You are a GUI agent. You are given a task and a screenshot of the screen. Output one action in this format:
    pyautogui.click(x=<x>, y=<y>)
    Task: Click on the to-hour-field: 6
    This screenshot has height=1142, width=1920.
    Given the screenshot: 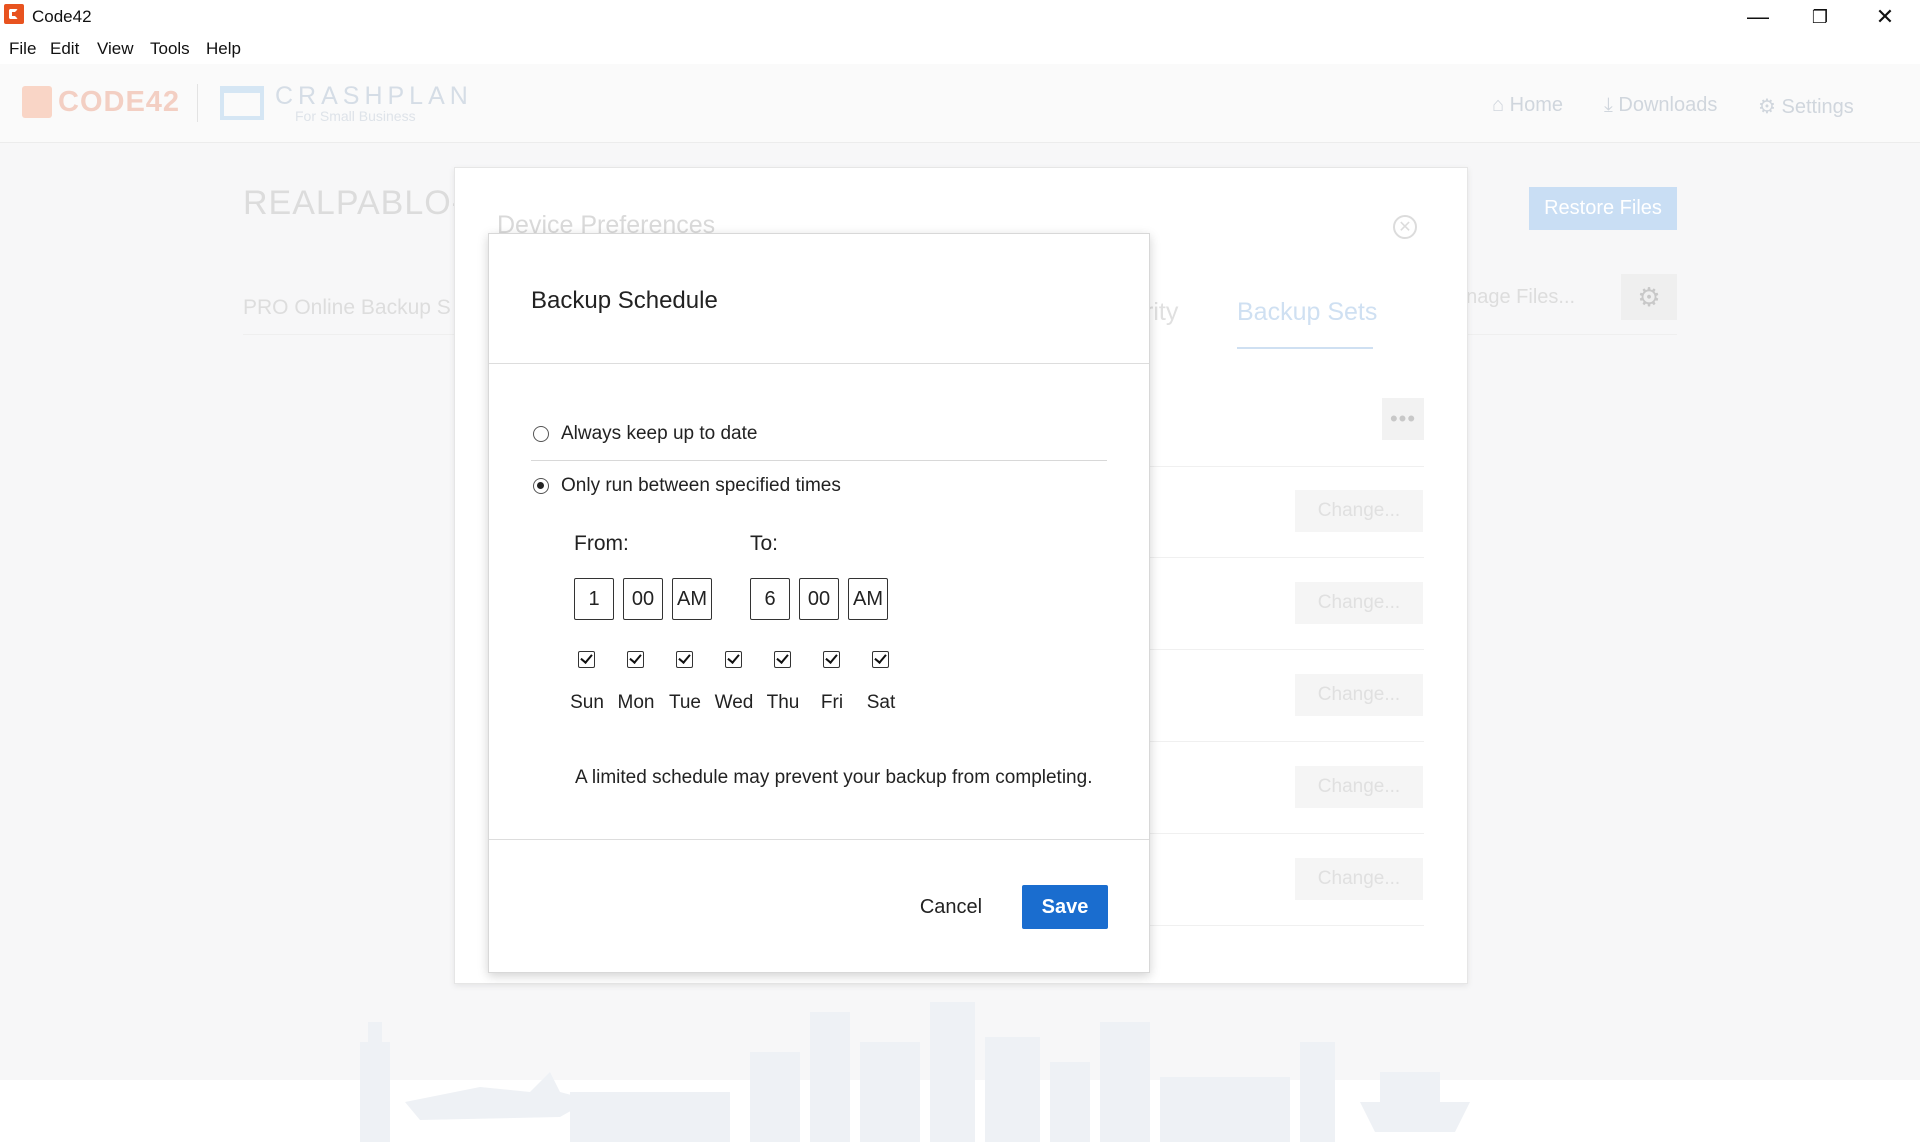 What is the action you would take?
    pyautogui.click(x=770, y=599)
    